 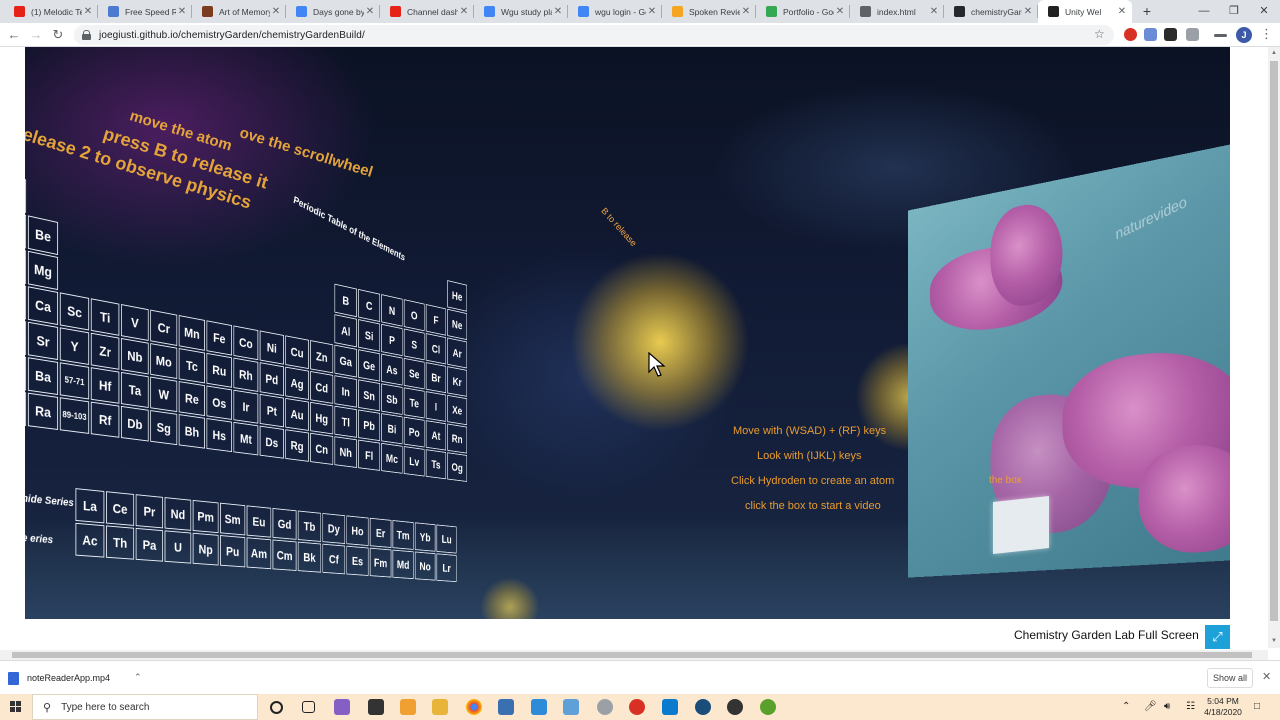 I want to click on reading-list-icon, so click(x=1220, y=35).